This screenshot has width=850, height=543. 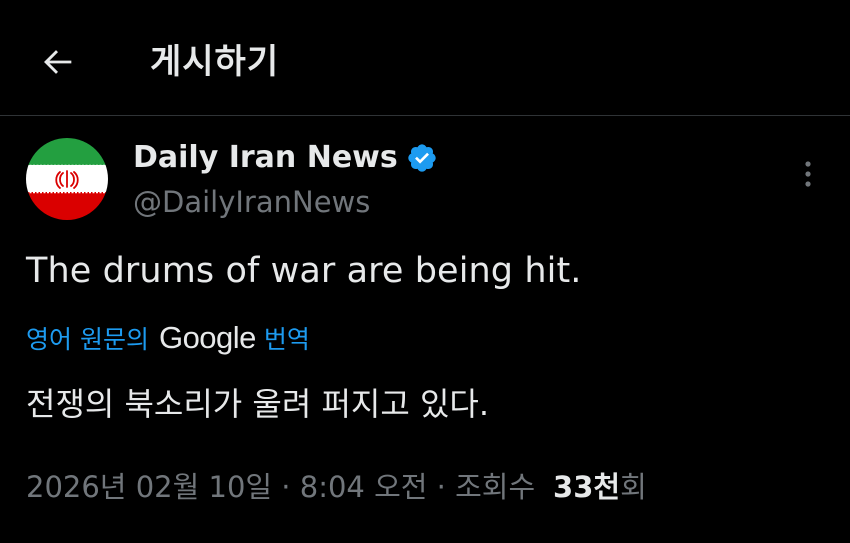 I want to click on view-count-suffix: 회, so click(x=633, y=487).